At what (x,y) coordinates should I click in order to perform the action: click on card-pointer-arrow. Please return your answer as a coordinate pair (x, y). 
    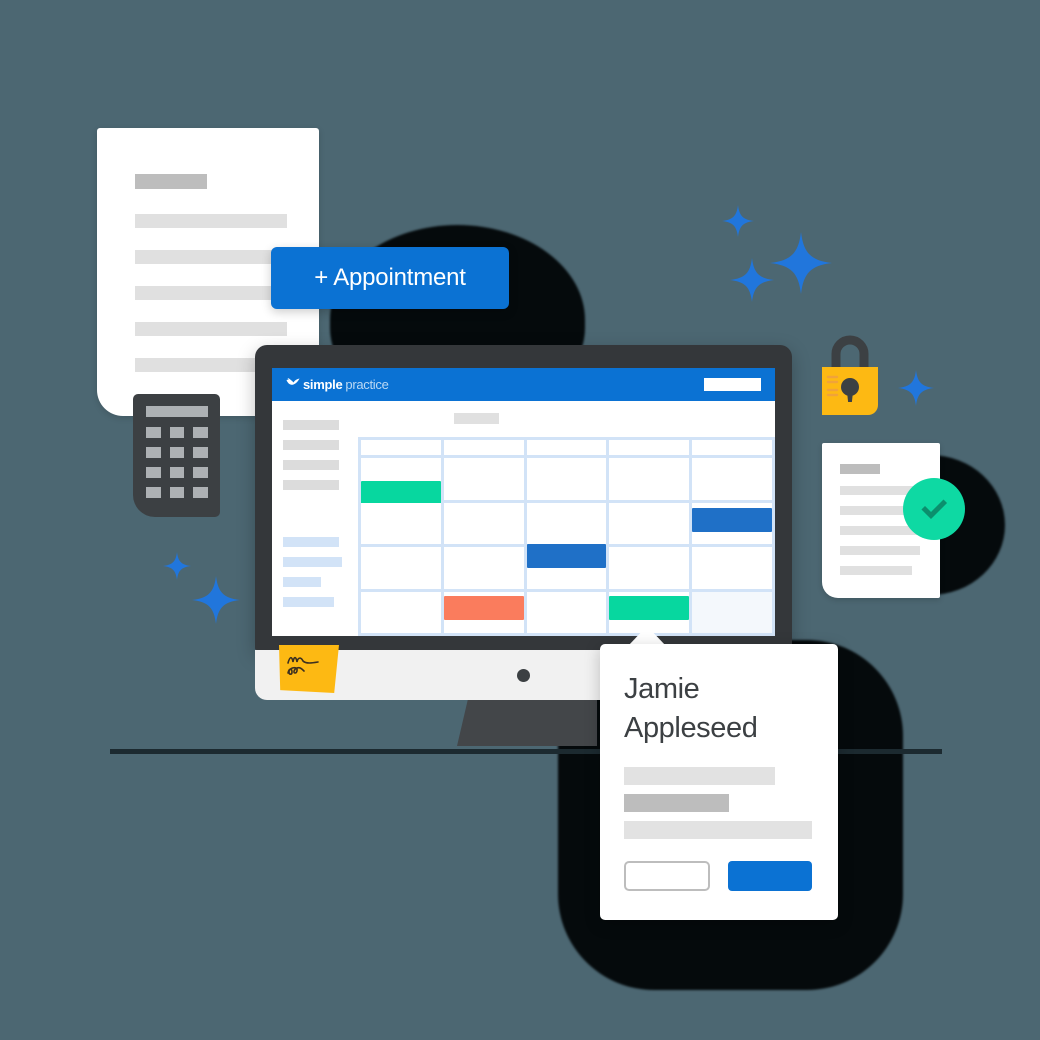
    Looking at the image, I should click on (647, 636).